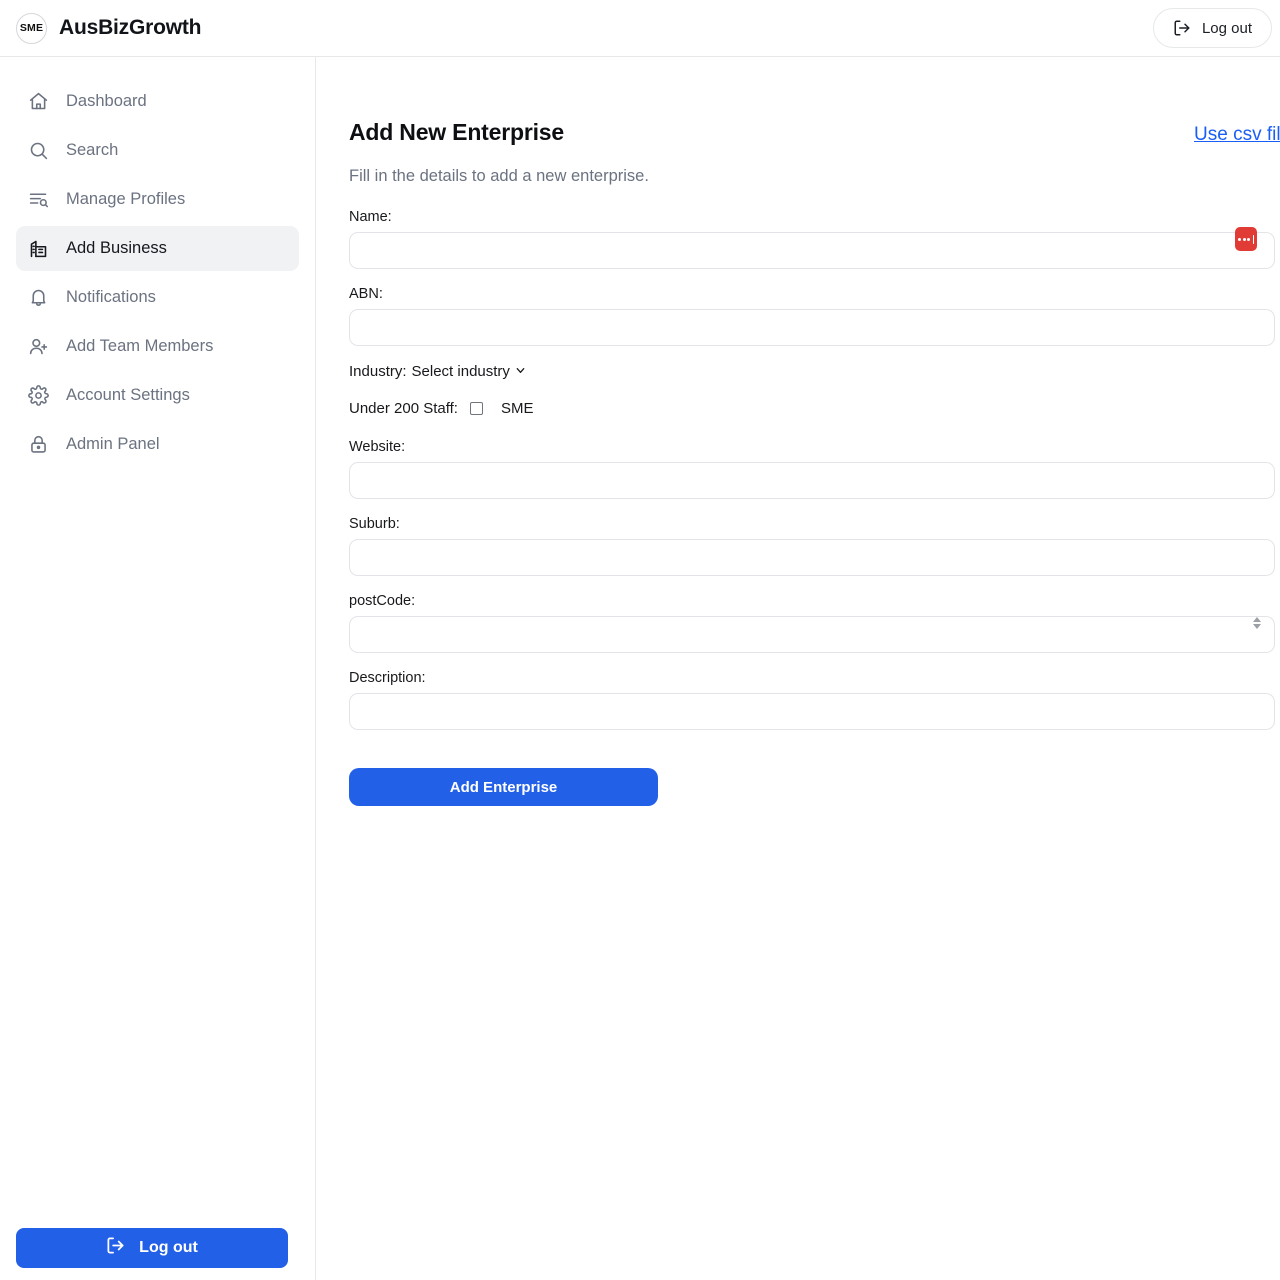 The height and width of the screenshot is (1280, 1280). I want to click on sme-checkbox-label: SME, so click(517, 408).